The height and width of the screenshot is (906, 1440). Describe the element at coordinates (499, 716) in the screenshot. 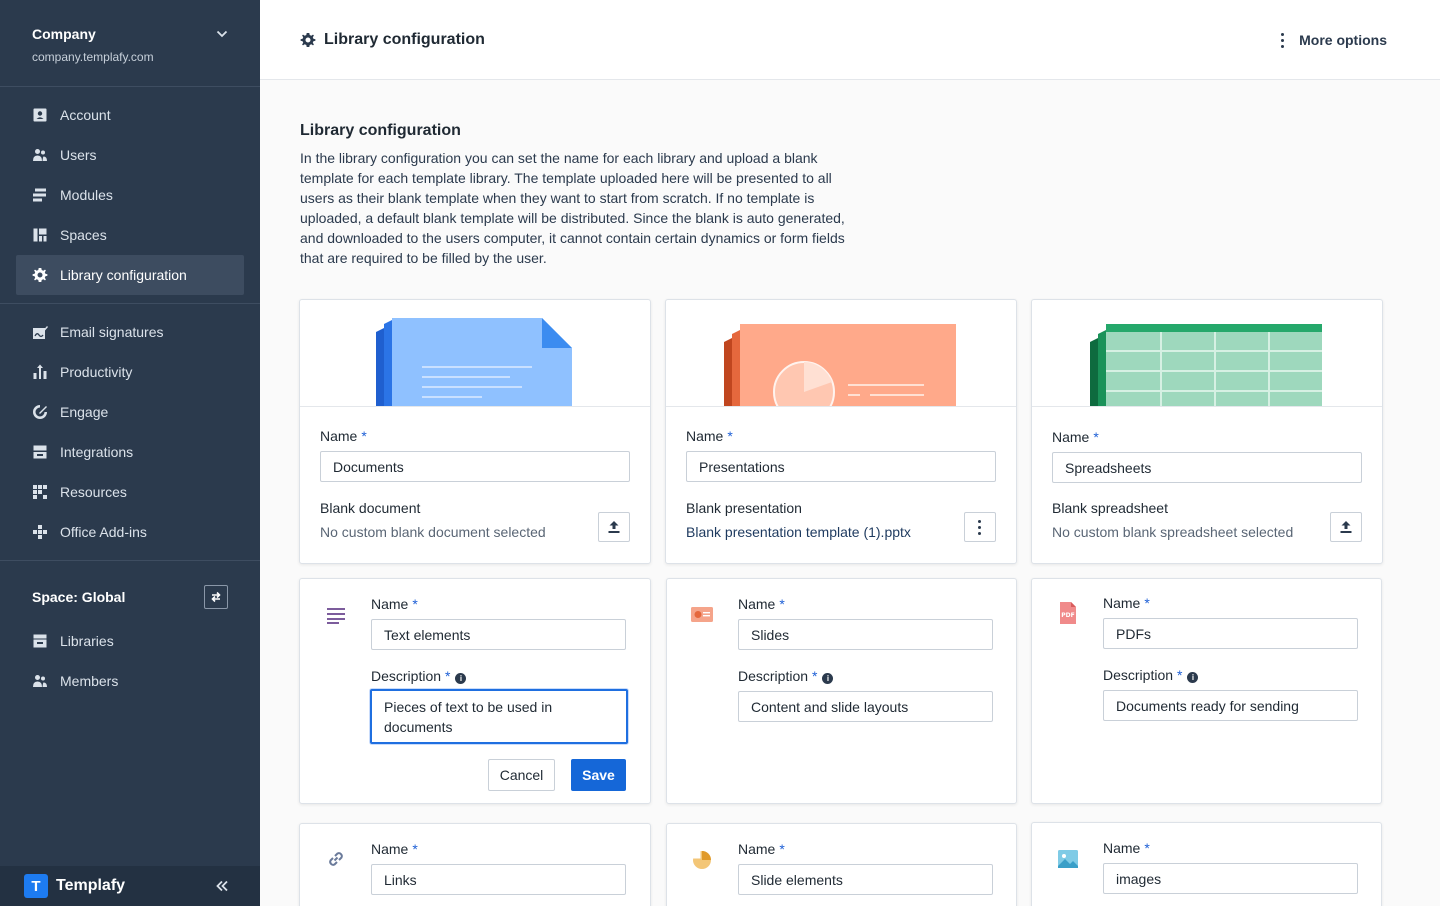

I see `library-description-input: Pieces of text to be used in documents` at that location.